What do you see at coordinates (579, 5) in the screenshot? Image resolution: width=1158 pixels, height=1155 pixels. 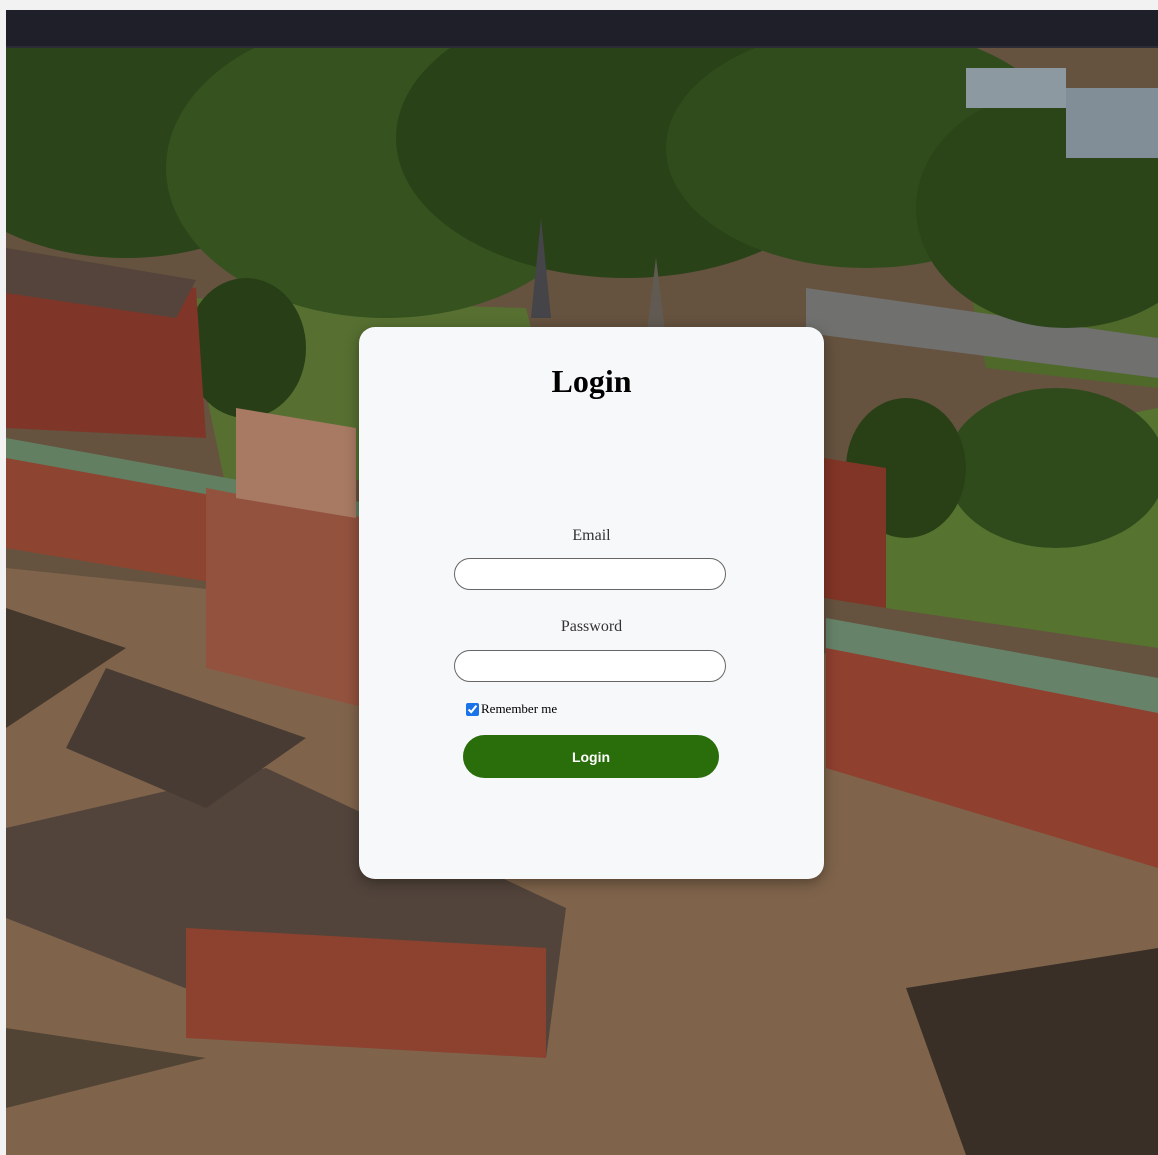 I see `window-top-border` at bounding box center [579, 5].